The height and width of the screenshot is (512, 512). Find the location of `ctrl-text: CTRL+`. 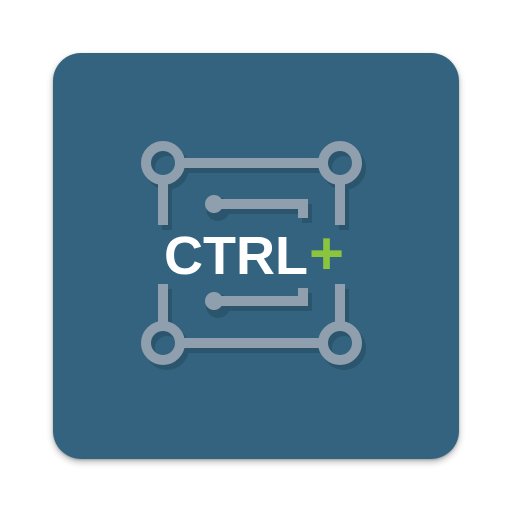

ctrl-text: CTRL+ is located at coordinates (254, 253).